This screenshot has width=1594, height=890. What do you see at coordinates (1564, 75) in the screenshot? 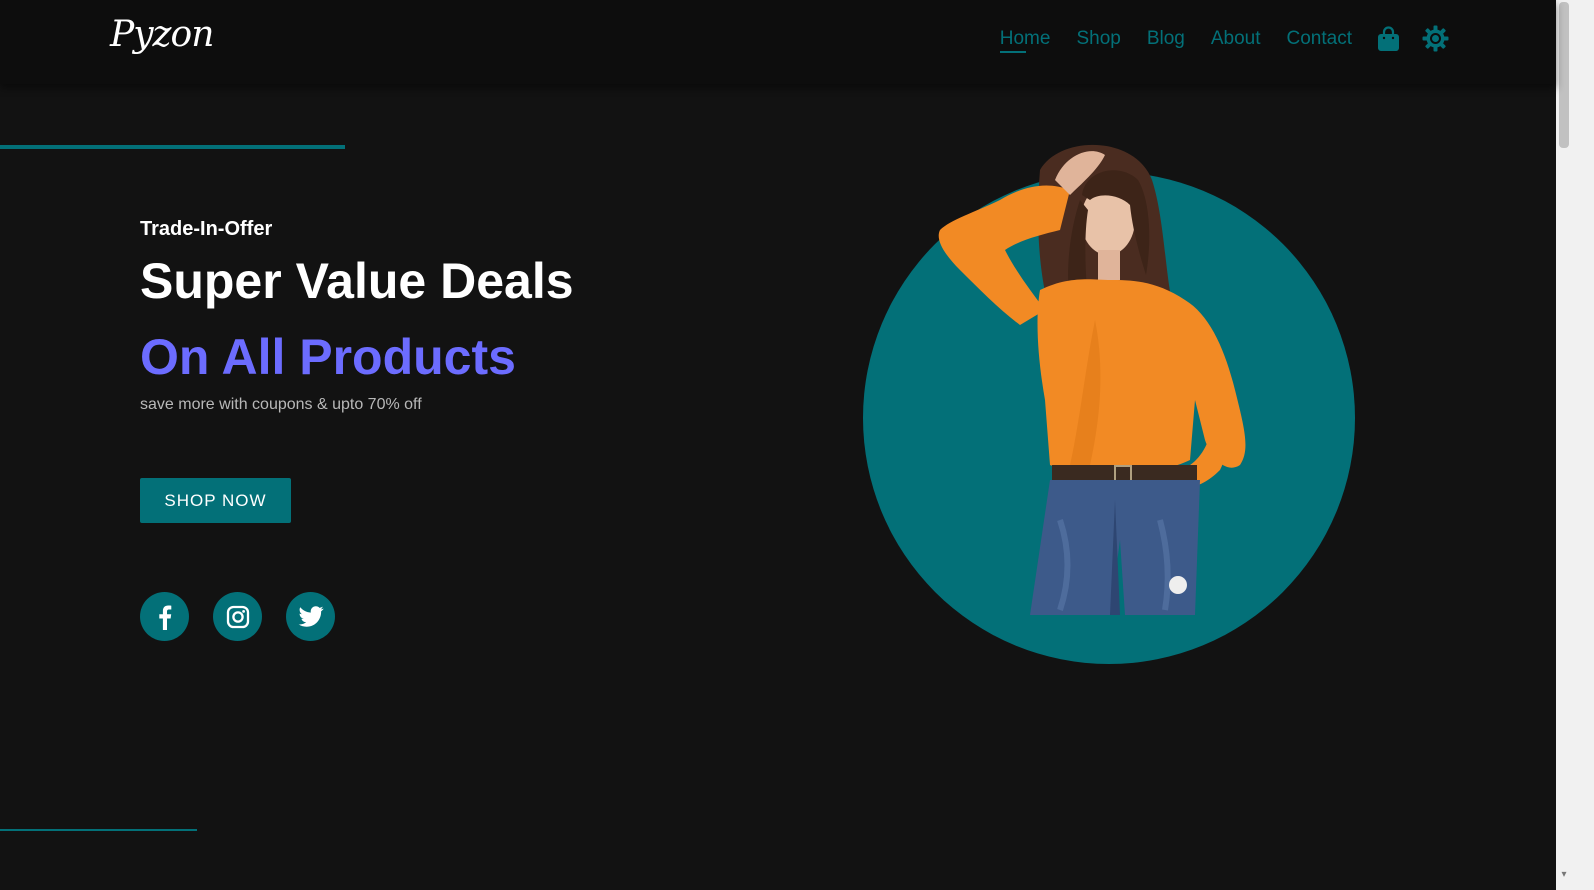
I see `scrollbar-thumb` at bounding box center [1564, 75].